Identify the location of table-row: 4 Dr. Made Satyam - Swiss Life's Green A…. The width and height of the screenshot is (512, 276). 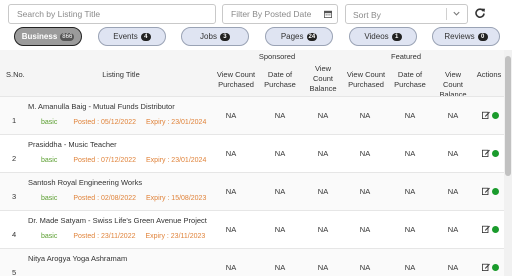
(252, 229).